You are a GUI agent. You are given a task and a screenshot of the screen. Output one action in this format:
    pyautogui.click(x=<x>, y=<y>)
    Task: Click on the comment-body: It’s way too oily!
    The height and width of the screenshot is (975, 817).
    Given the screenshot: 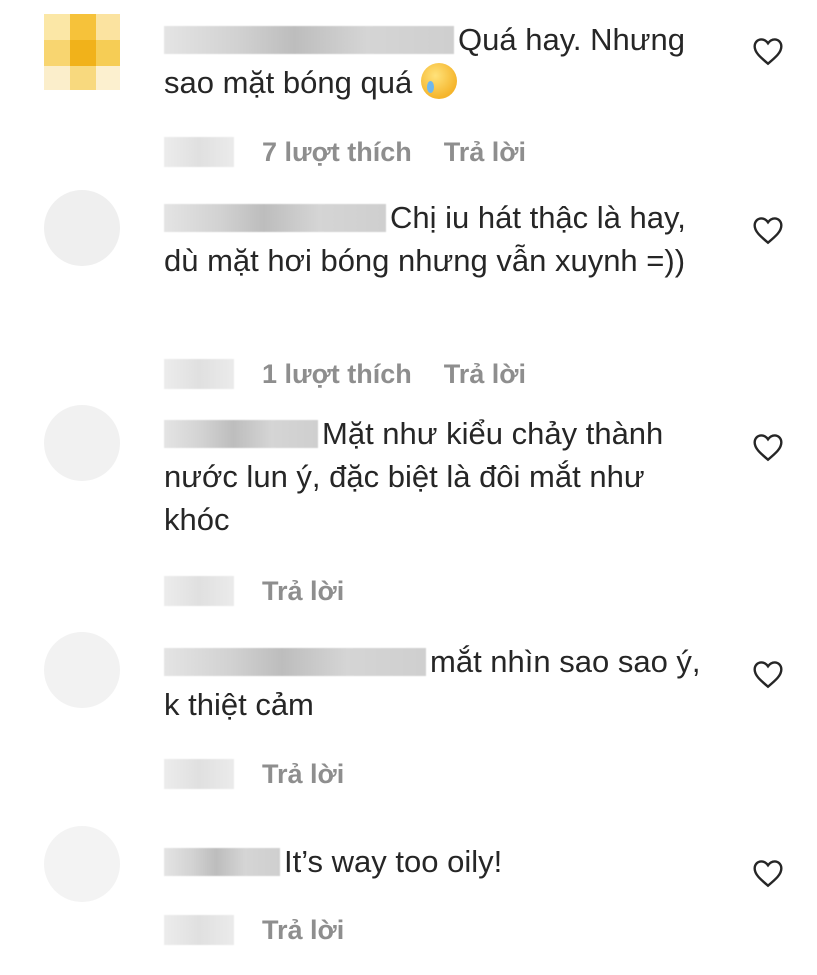 What is the action you would take?
    pyautogui.click(x=393, y=861)
    